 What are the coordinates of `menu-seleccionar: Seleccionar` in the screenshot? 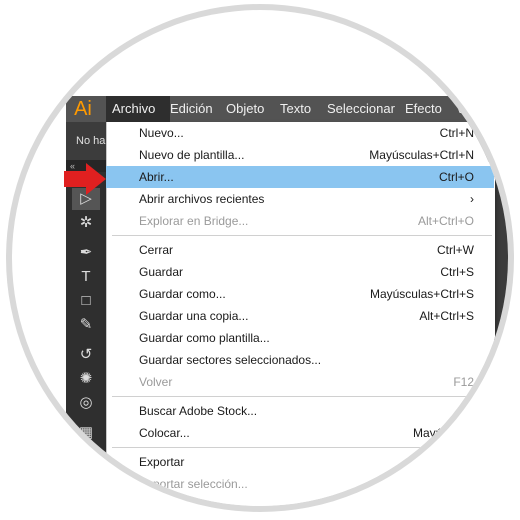 It's located at (361, 109).